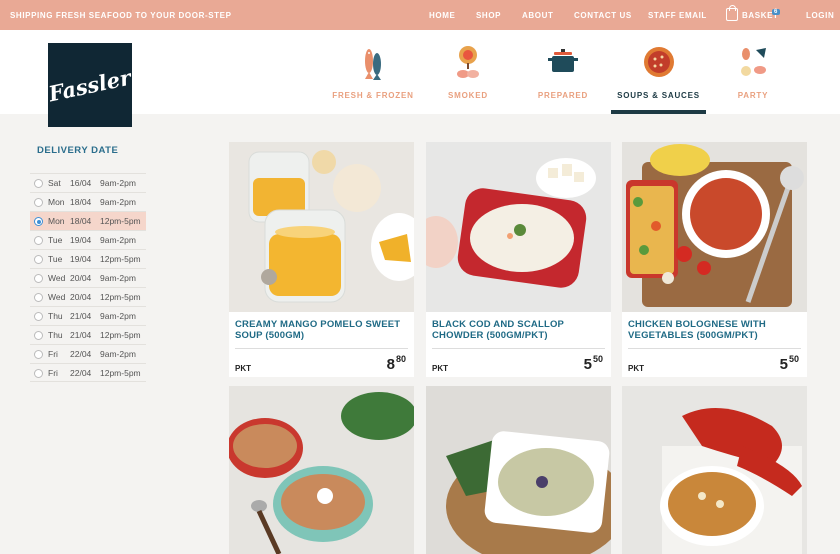 The image size is (840, 554). I want to click on category-fresh-frozen: FRESH & FROZEN, so click(373, 72).